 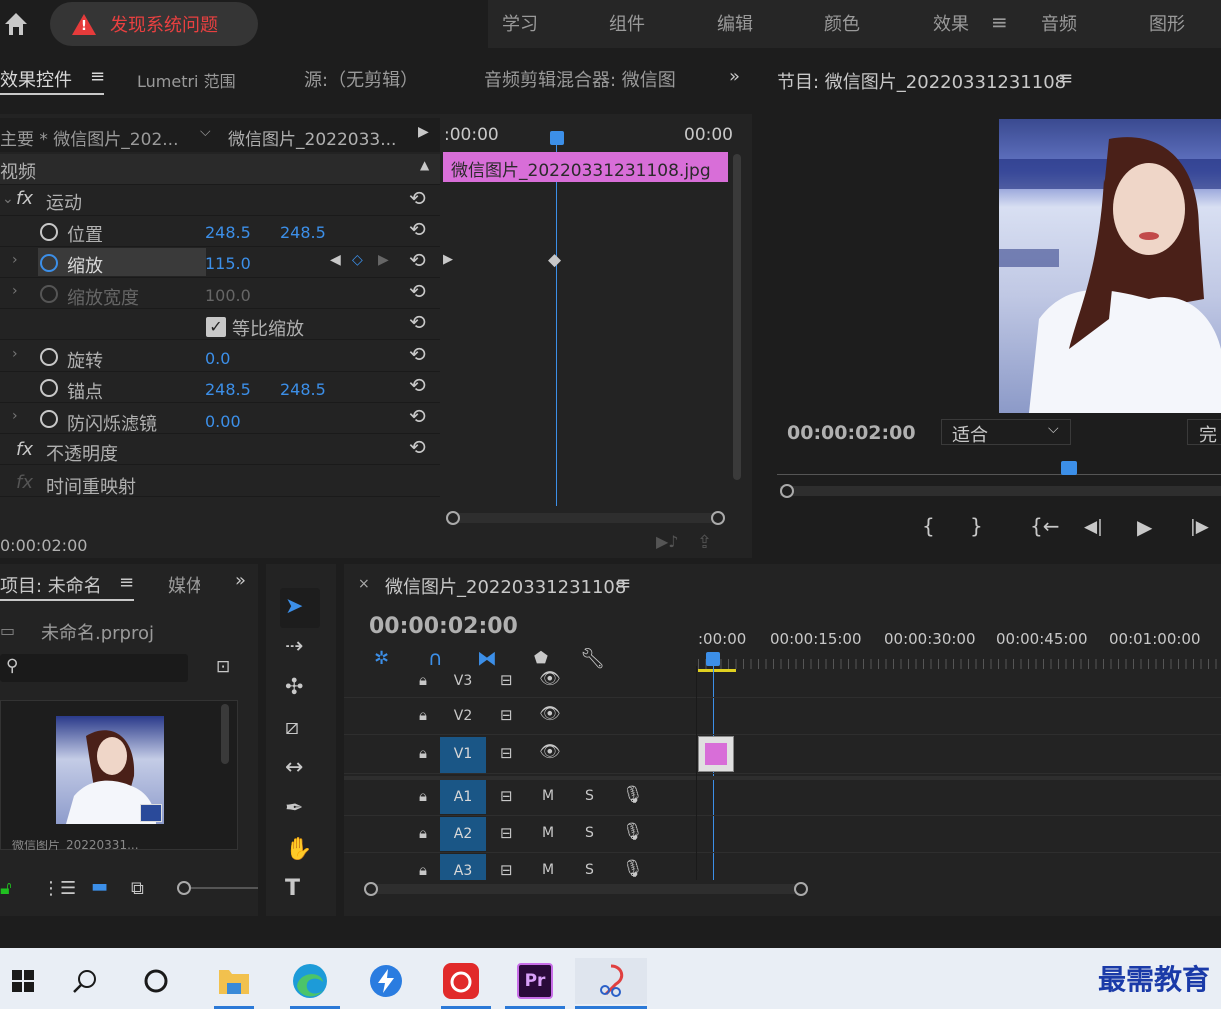 What do you see at coordinates (463, 716) in the screenshot?
I see `track-target-v2: V2` at bounding box center [463, 716].